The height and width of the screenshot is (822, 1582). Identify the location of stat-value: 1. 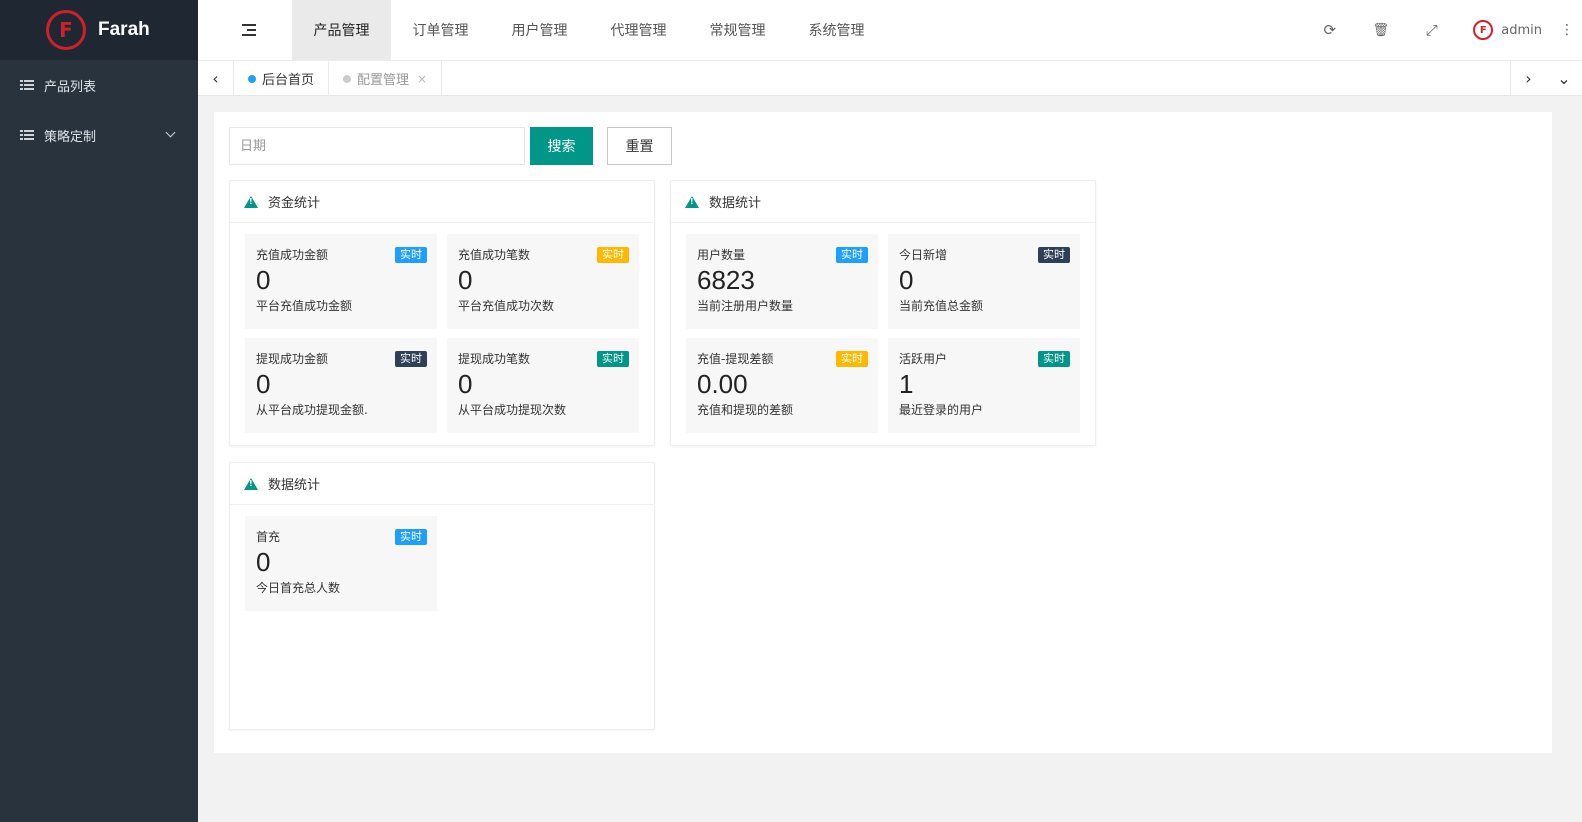
(906, 384).